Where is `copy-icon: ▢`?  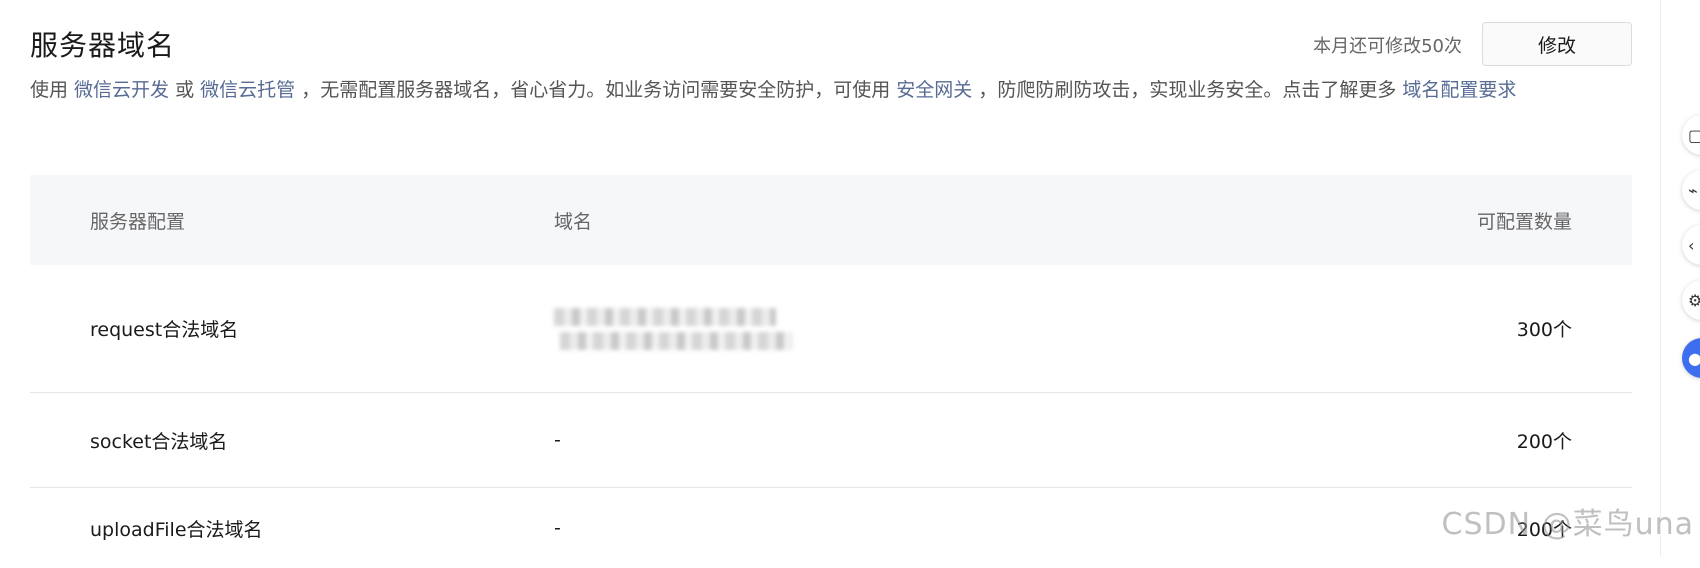 copy-icon: ▢ is located at coordinates (1691, 135).